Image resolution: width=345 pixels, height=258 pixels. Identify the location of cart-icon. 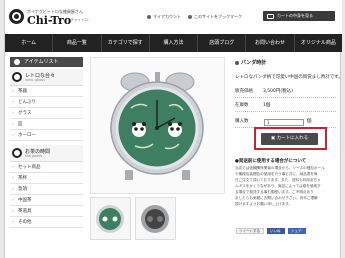
(270, 16).